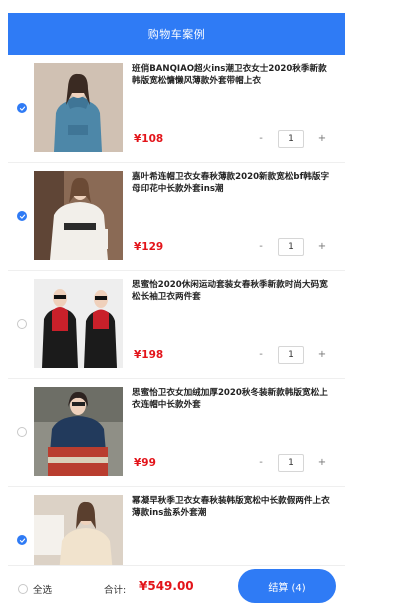 The image size is (407, 612). Describe the element at coordinates (233, 291) in the screenshot. I see `product-title: 思蜜怡2020休闲运动套装女春秋季新款时尚大码宽松长袖卫衣两件套` at that location.